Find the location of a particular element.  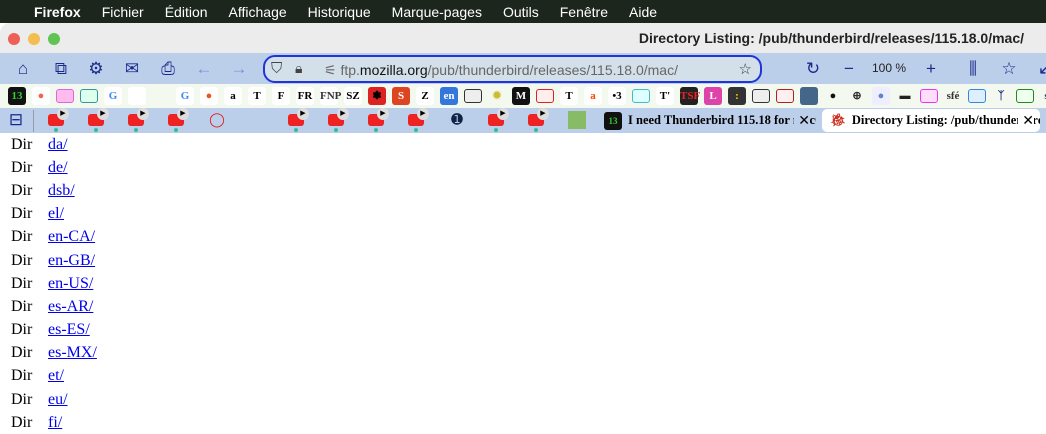

menu-outils: Outils is located at coordinates (521, 12).